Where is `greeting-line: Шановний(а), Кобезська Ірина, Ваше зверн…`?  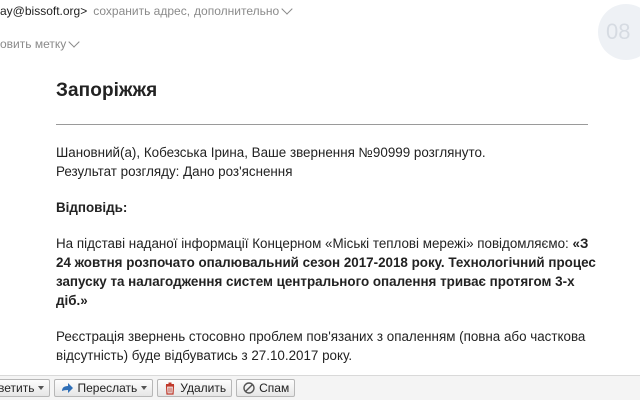 greeting-line: Шановний(а), Кобезська Ірина, Ваше зверн… is located at coordinates (271, 152).